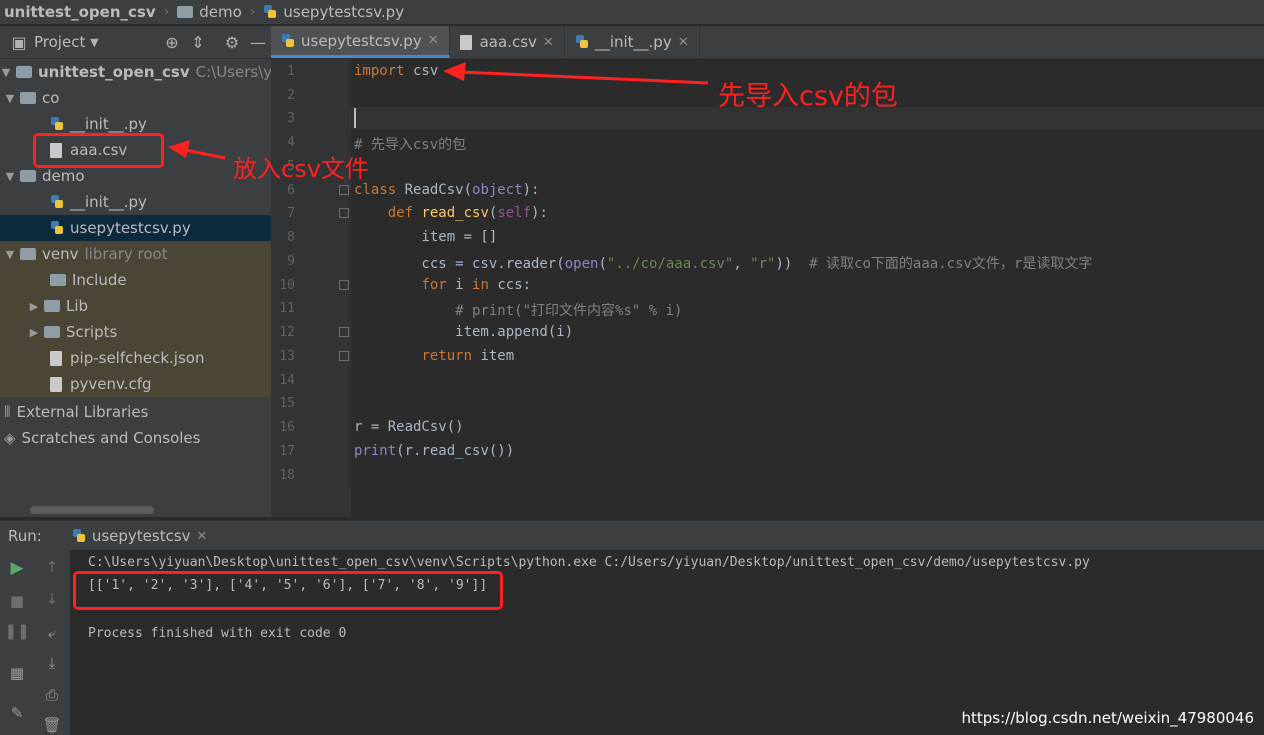 The height and width of the screenshot is (735, 1264). Describe the element at coordinates (17, 673) in the screenshot. I see `layout-icon: ▦` at that location.